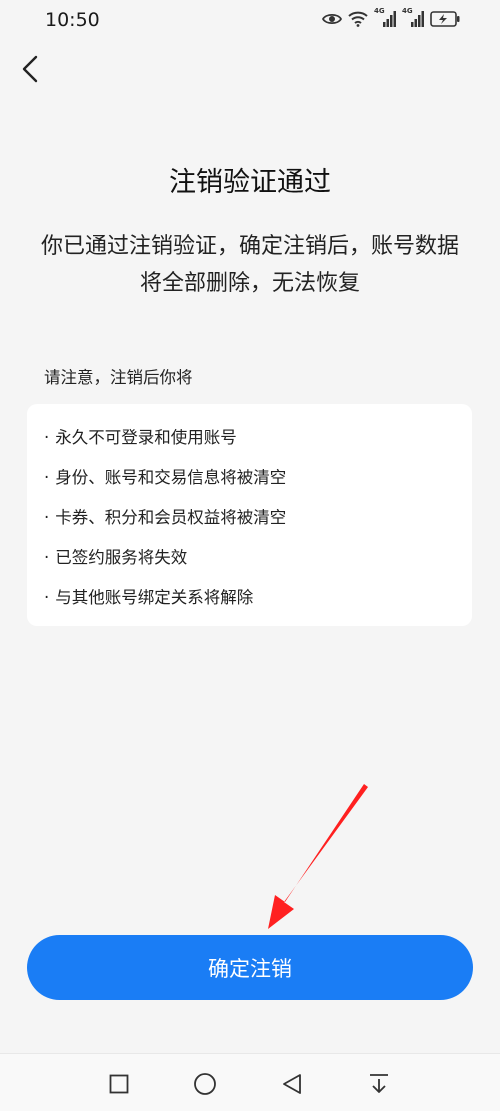 Image resolution: width=500 pixels, height=1111 pixels. What do you see at coordinates (118, 377) in the screenshot?
I see `notice-label: 请注意，注销后你将` at bounding box center [118, 377].